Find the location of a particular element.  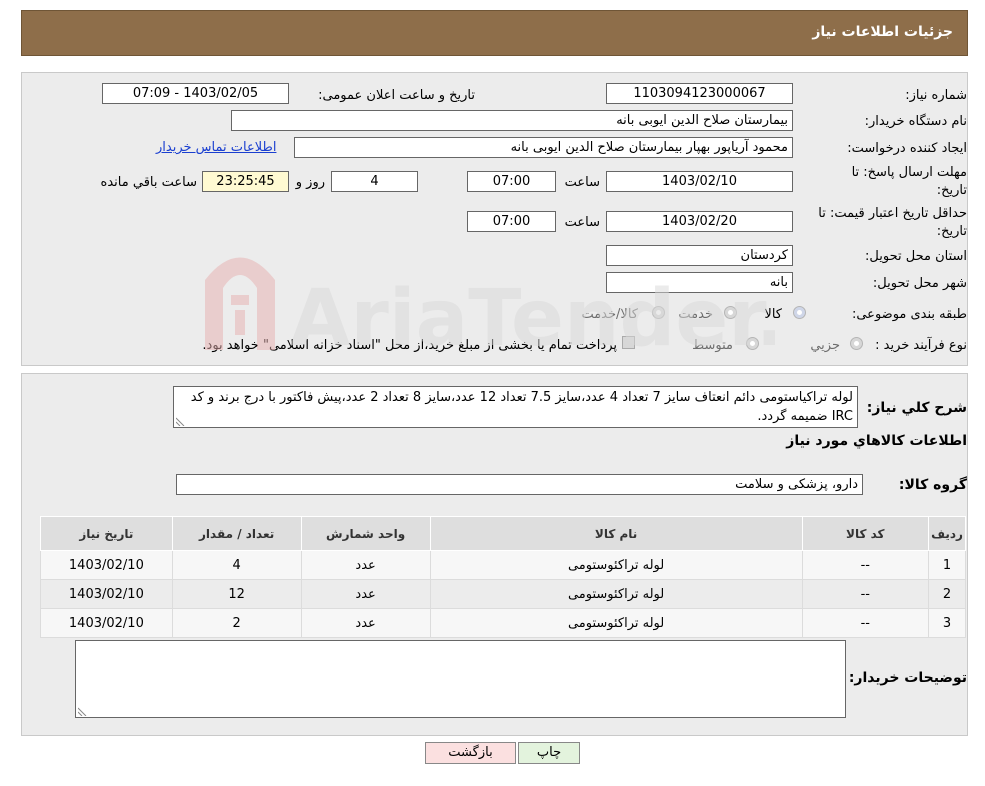

request-creator-label: ایجاد کننده درخواست: is located at coordinates (907, 148).